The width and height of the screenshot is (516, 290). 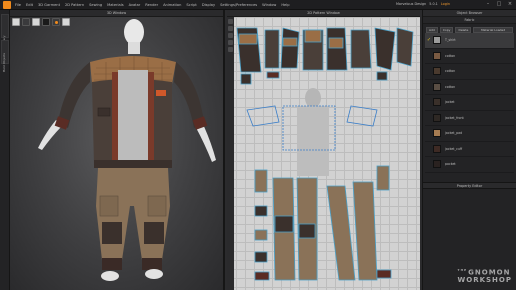 I want to click on pattern-yoke-back, so click(x=313, y=36).